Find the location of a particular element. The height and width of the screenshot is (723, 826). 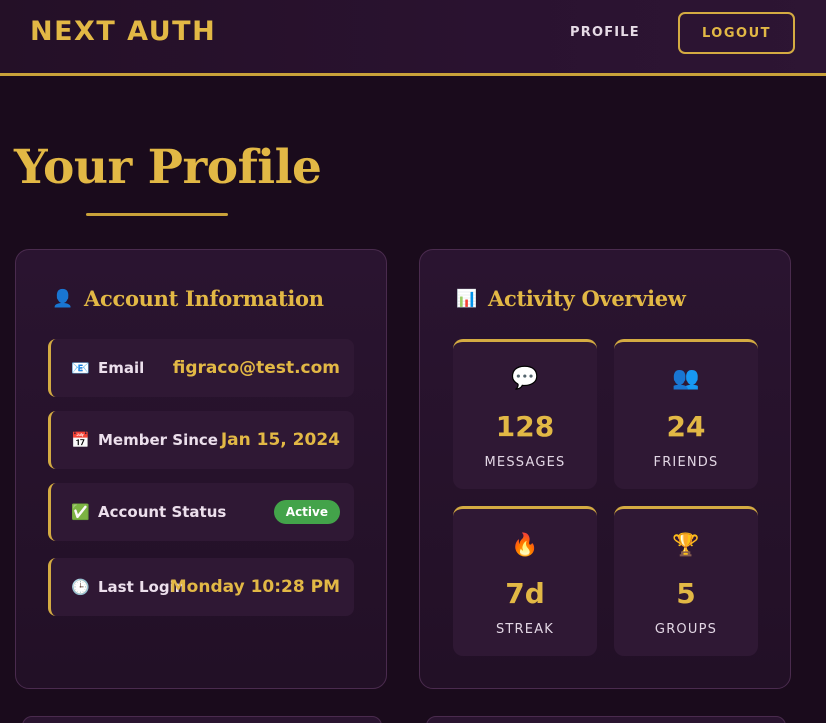

nav-profile-link: PROFILE is located at coordinates (605, 32).